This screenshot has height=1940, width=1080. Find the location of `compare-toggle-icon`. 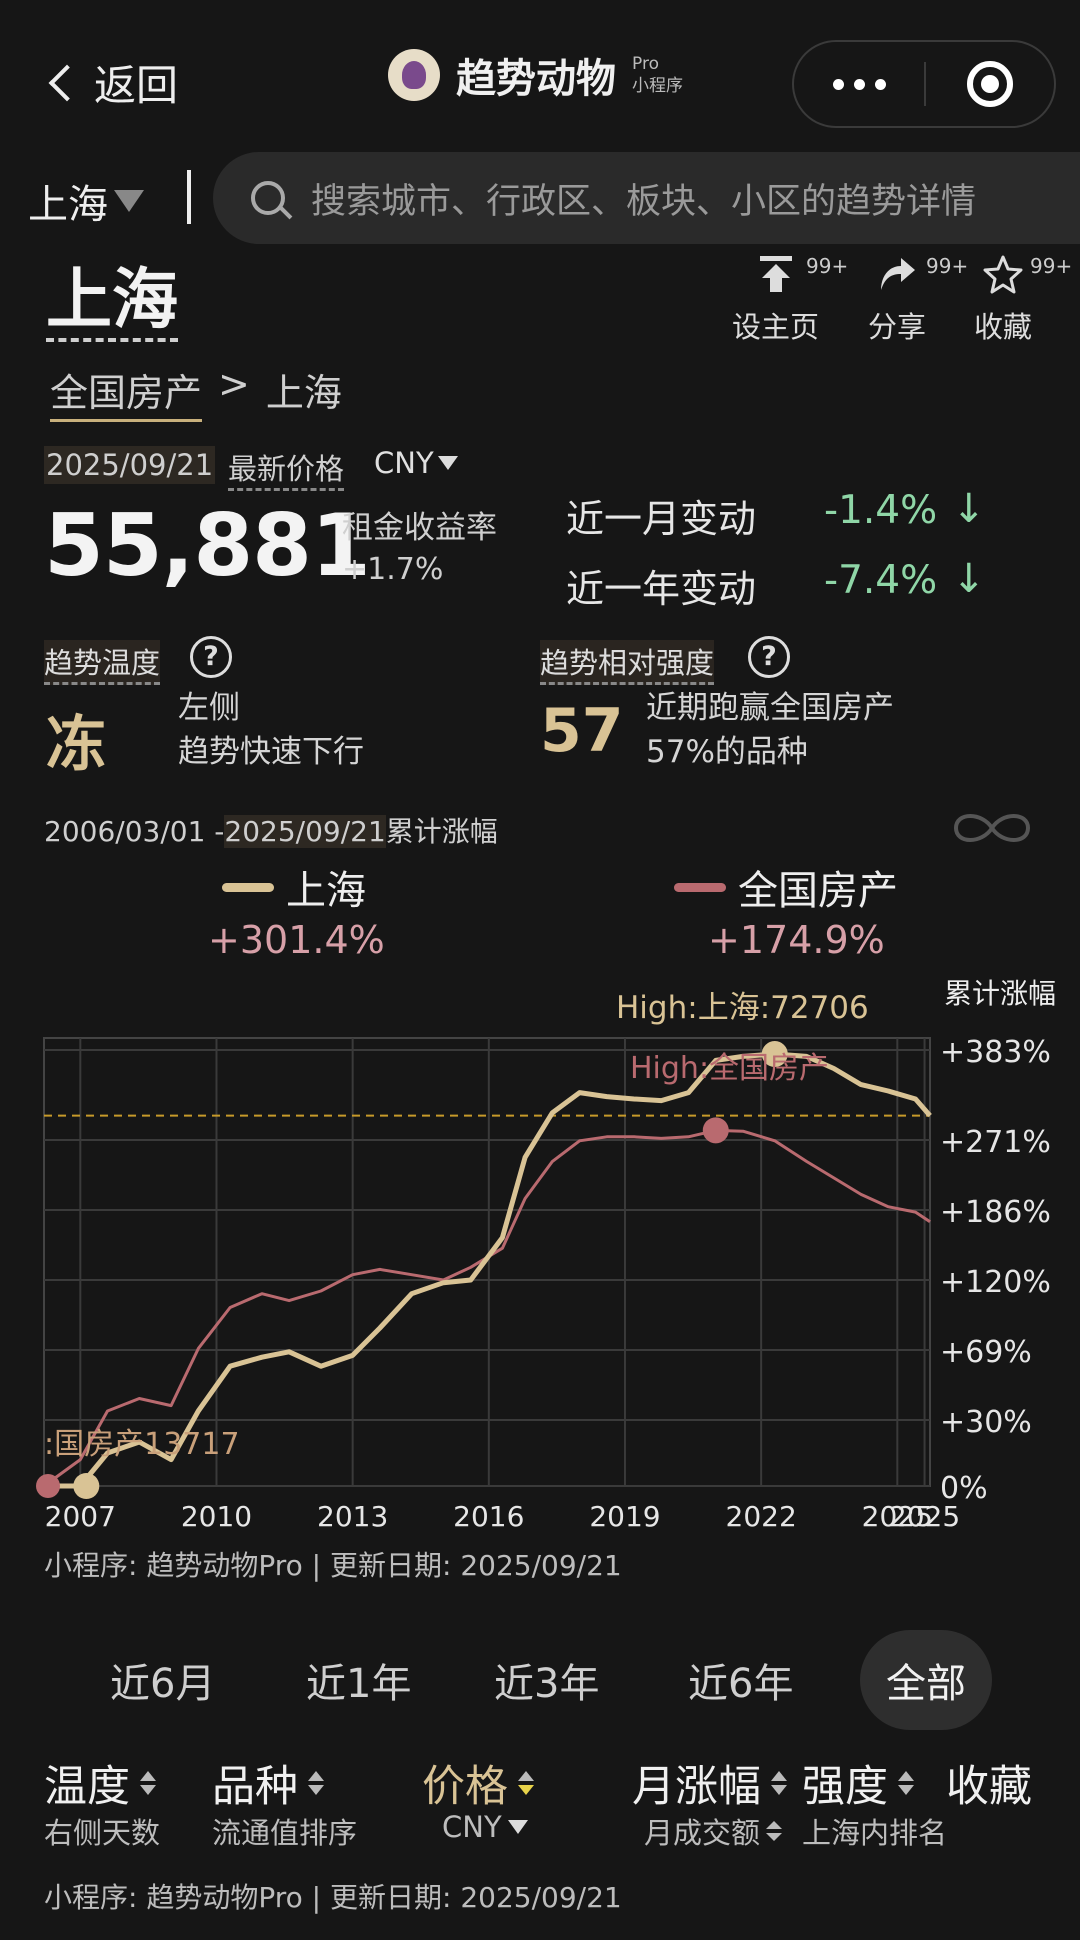

compare-toggle-icon is located at coordinates (992, 828).